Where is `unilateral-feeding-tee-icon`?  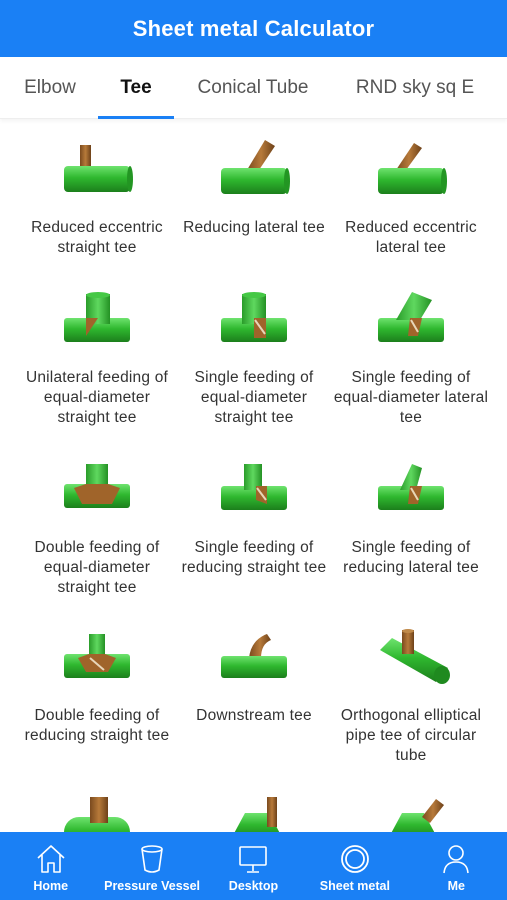
unilateral-feeding-tee-icon is located at coordinates (97, 317).